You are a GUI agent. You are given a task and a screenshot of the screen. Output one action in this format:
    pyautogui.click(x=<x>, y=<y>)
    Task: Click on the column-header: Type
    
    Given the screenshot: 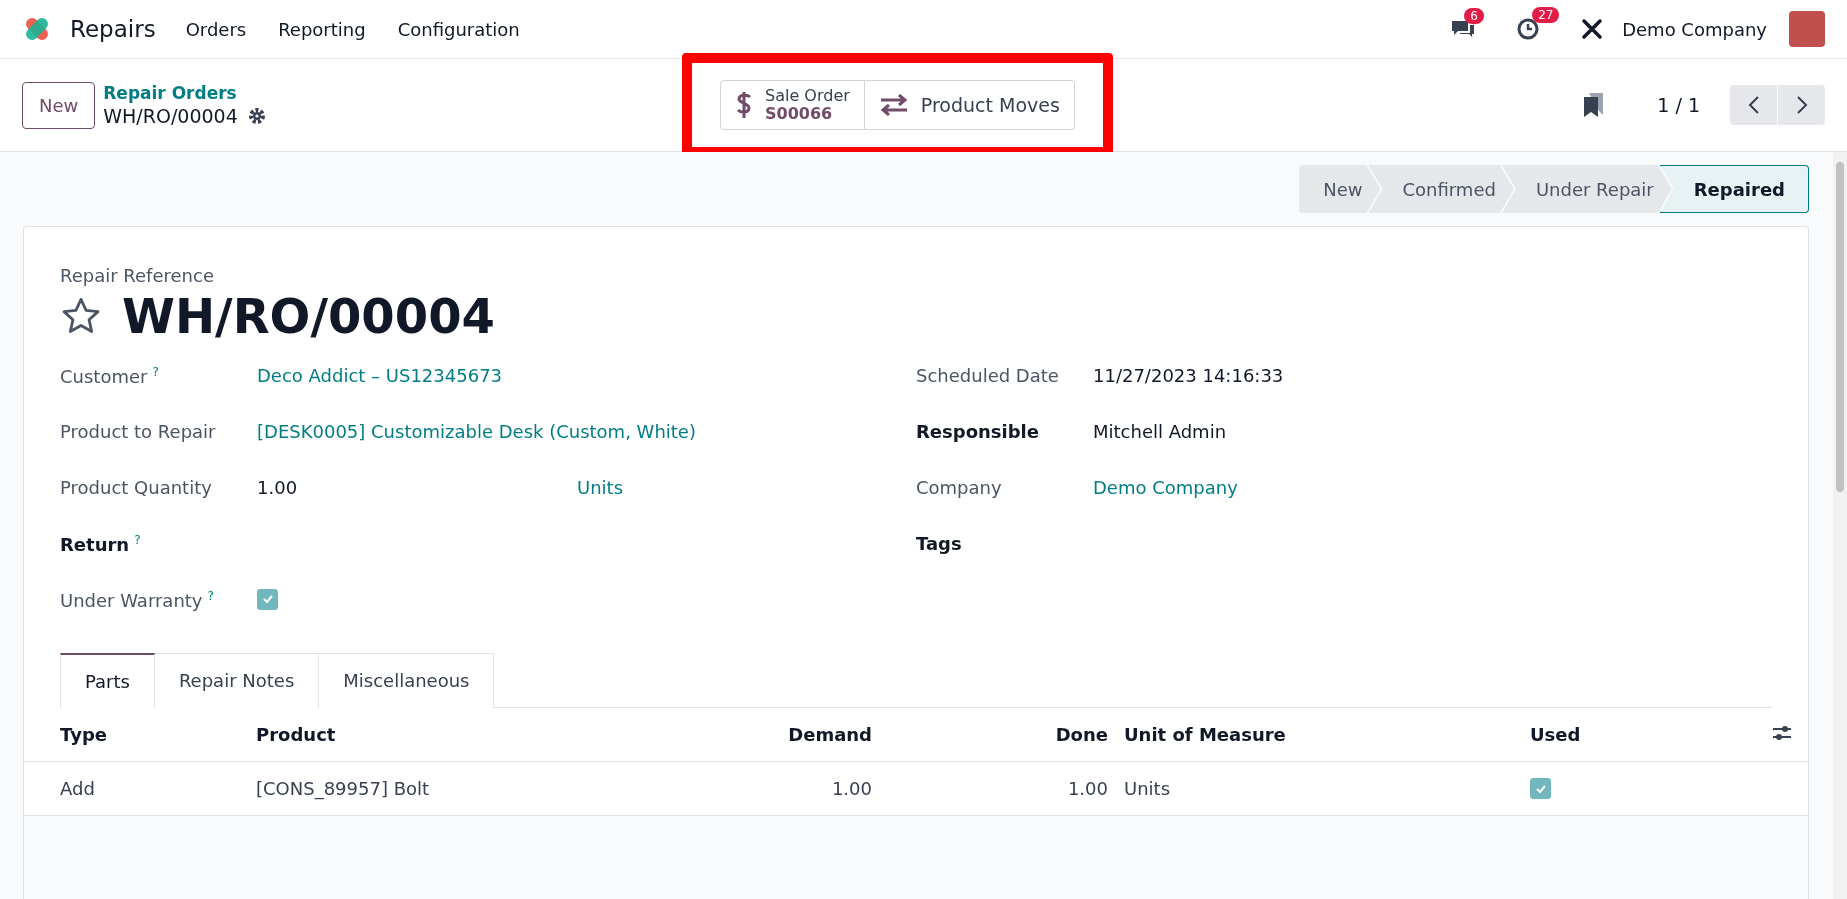 What is the action you would take?
    pyautogui.click(x=136, y=734)
    